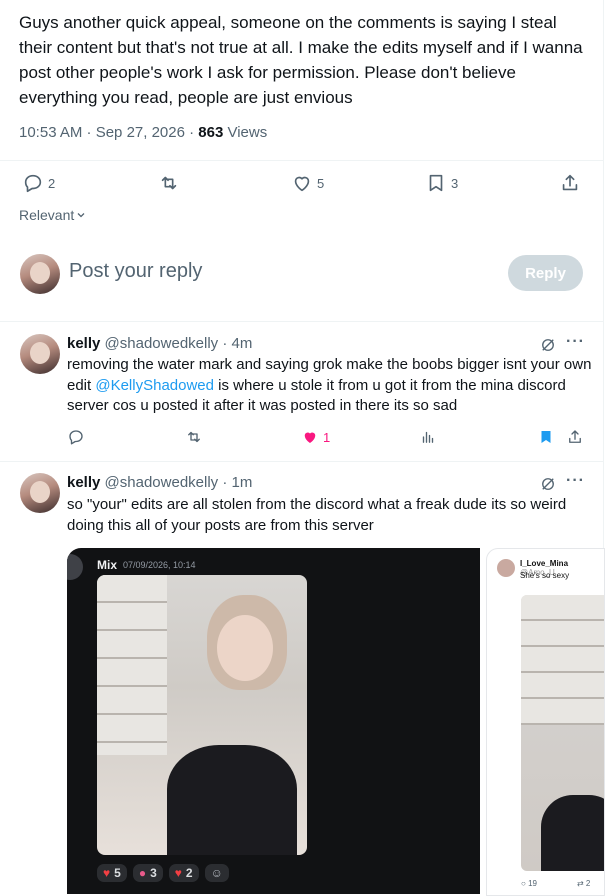  I want to click on image-caption: She's so sexy, so click(545, 575).